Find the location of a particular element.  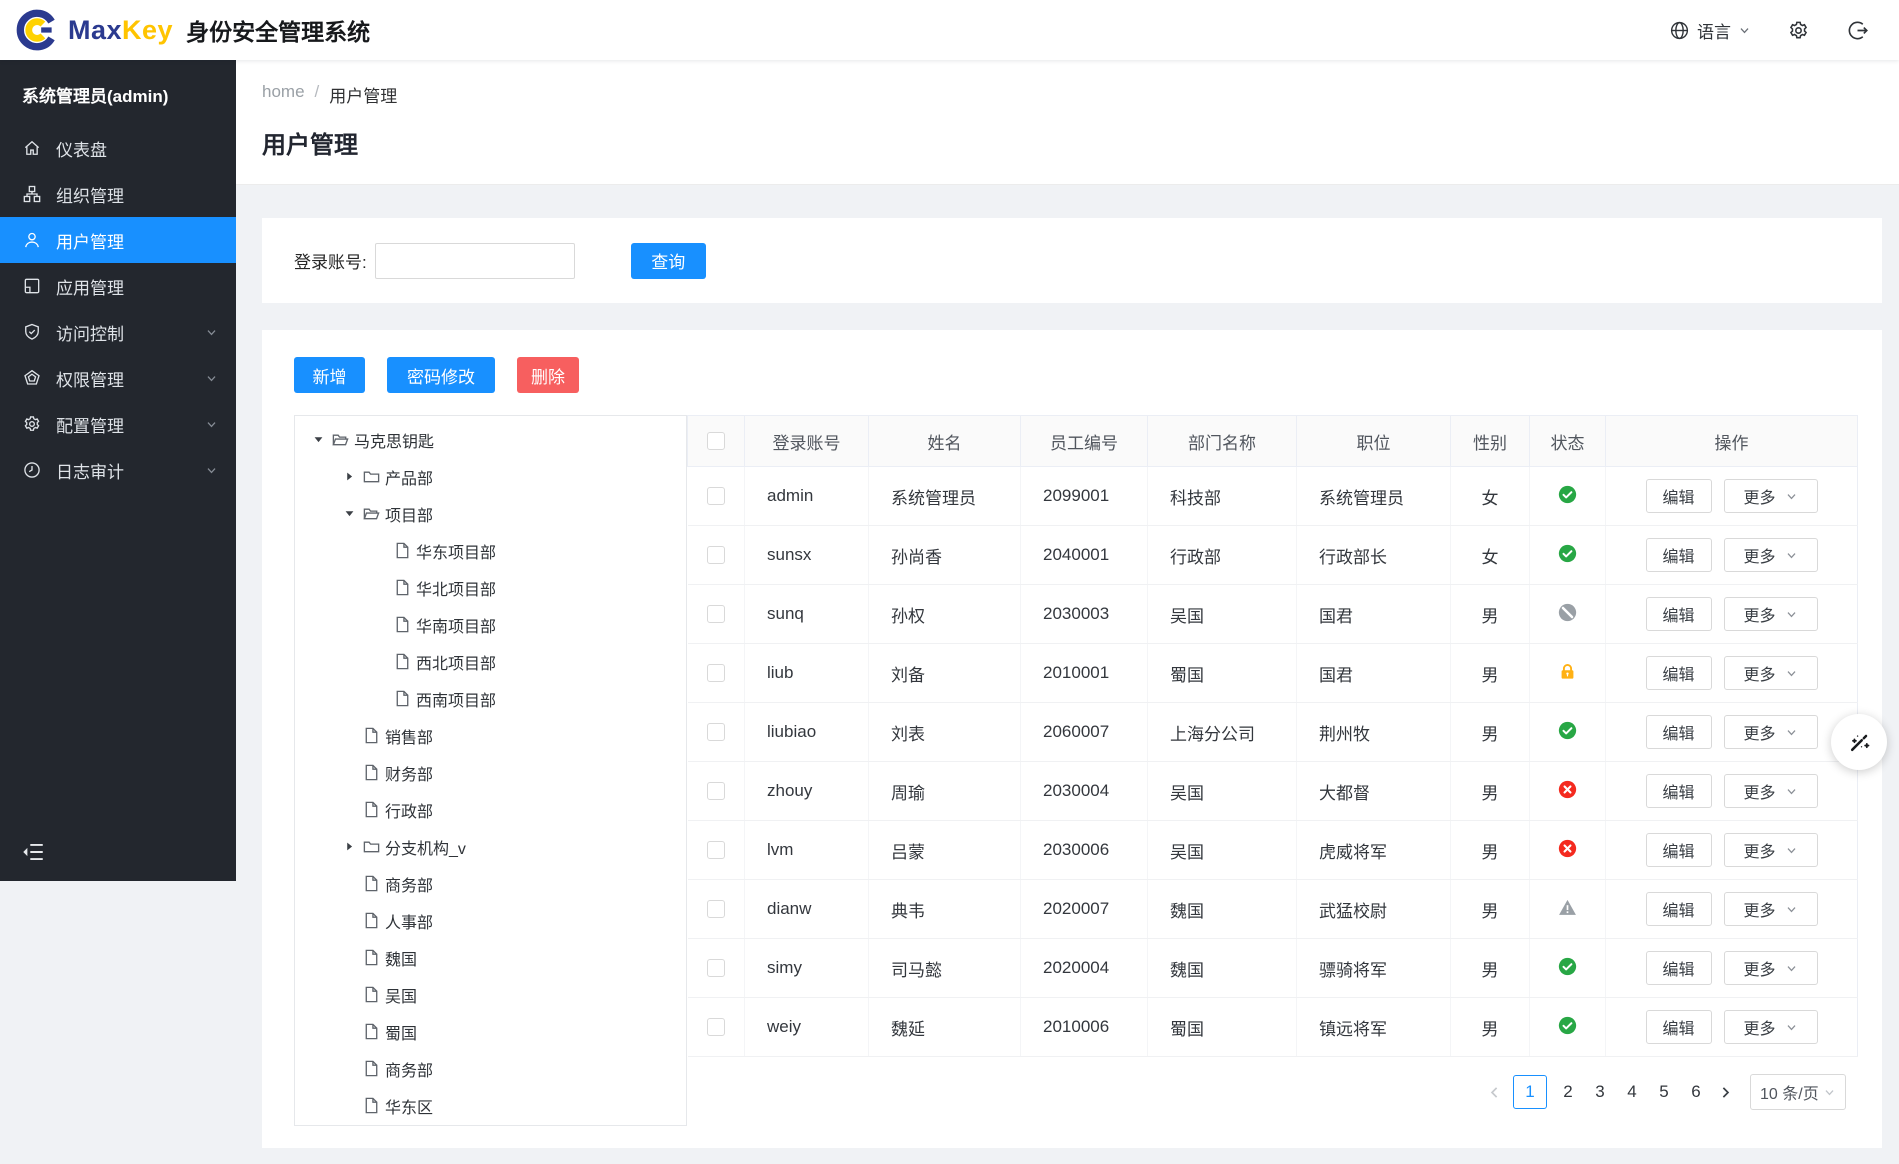

query-button: 查询 is located at coordinates (668, 260).